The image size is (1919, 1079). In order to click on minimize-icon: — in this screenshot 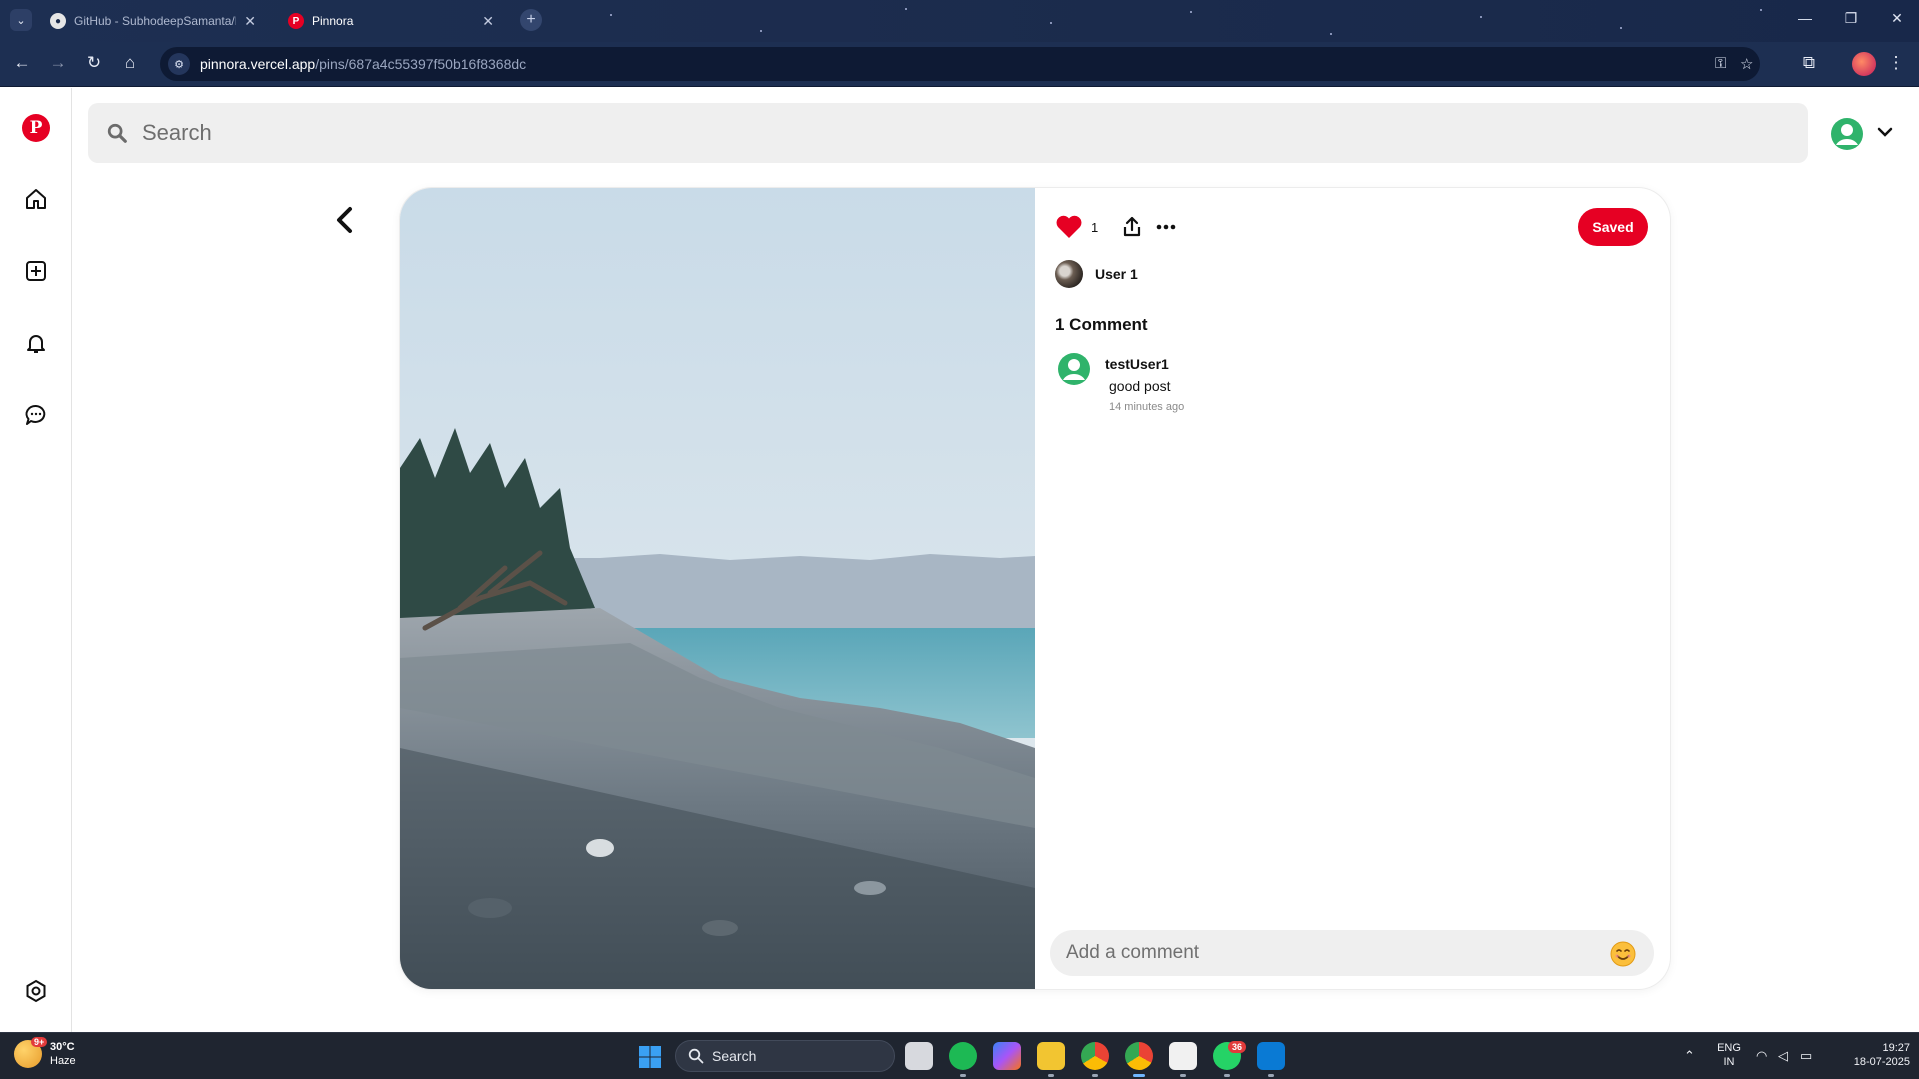, I will do `click(1805, 18)`.